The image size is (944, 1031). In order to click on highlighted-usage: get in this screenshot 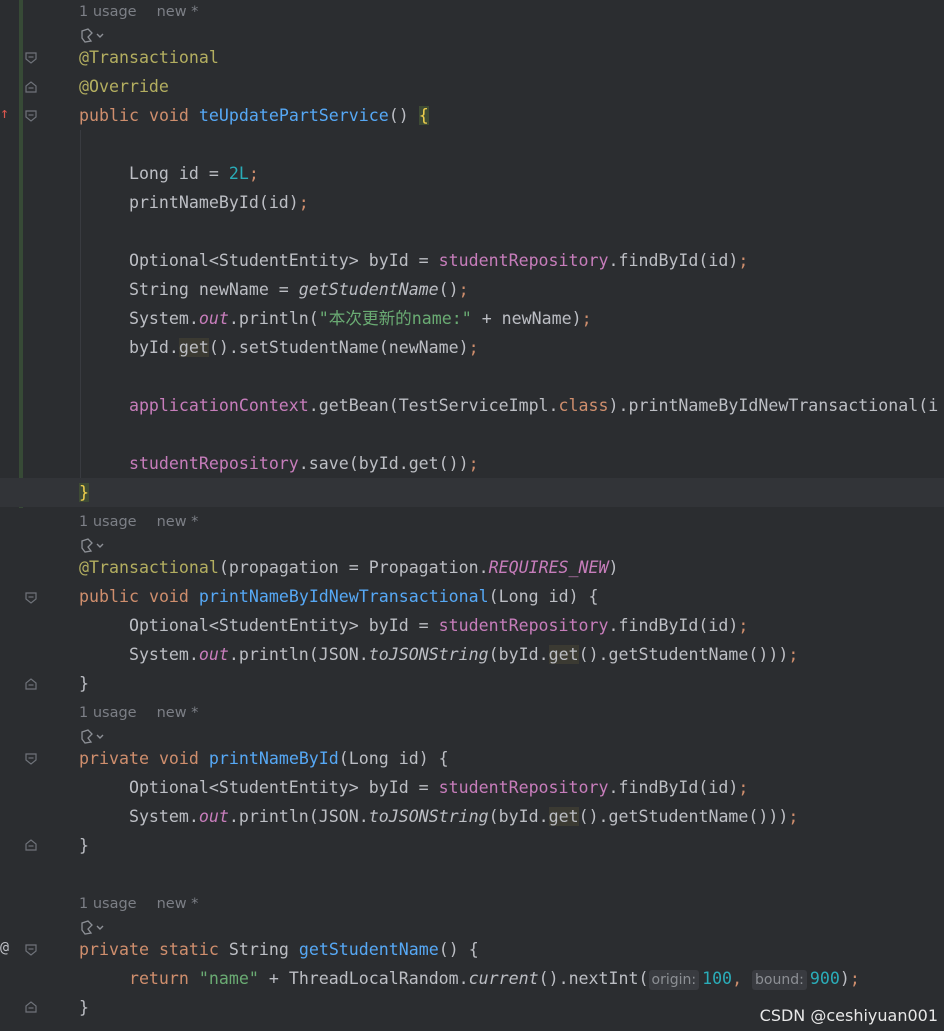, I will do `click(563, 654)`.